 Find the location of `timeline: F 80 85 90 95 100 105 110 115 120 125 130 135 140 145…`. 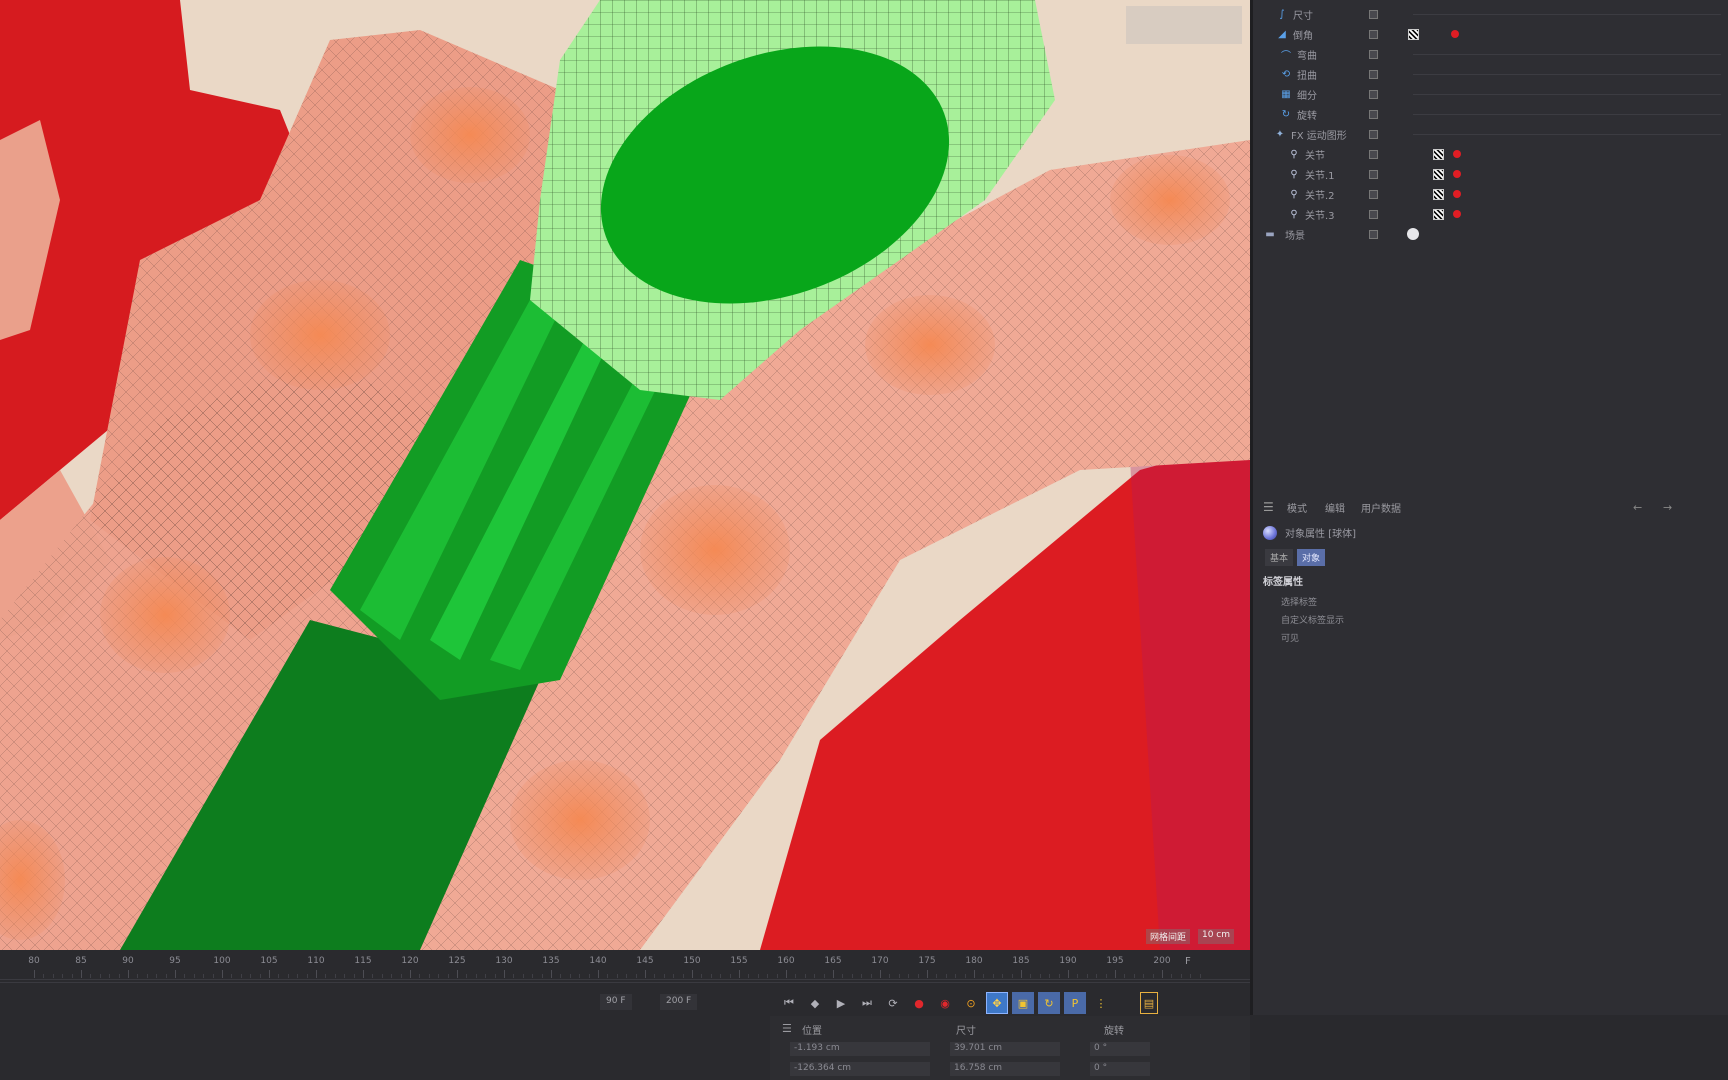

timeline: F 80 85 90 95 100 105 110 115 120 125 130 135 140 145… is located at coordinates (625, 1015).